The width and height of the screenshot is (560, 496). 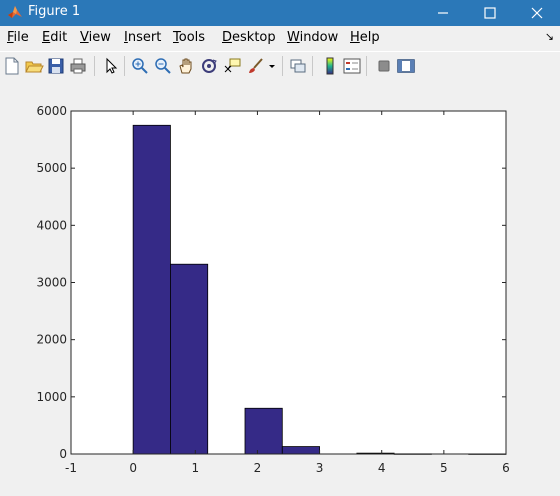 I want to click on new-figure-icon, so click(x=12, y=66).